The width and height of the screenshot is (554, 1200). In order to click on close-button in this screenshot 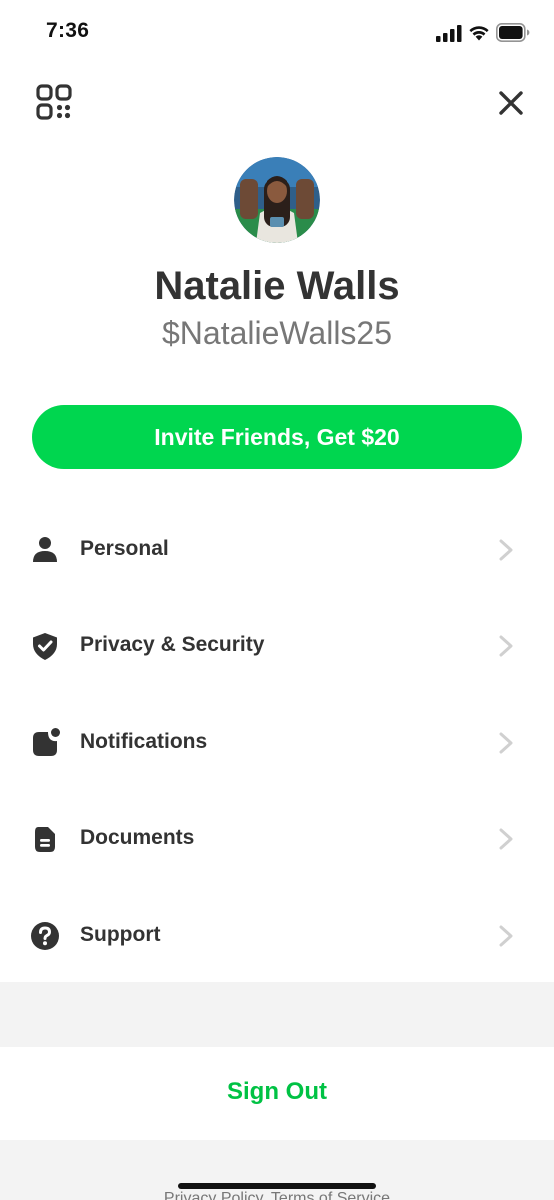, I will do `click(511, 103)`.